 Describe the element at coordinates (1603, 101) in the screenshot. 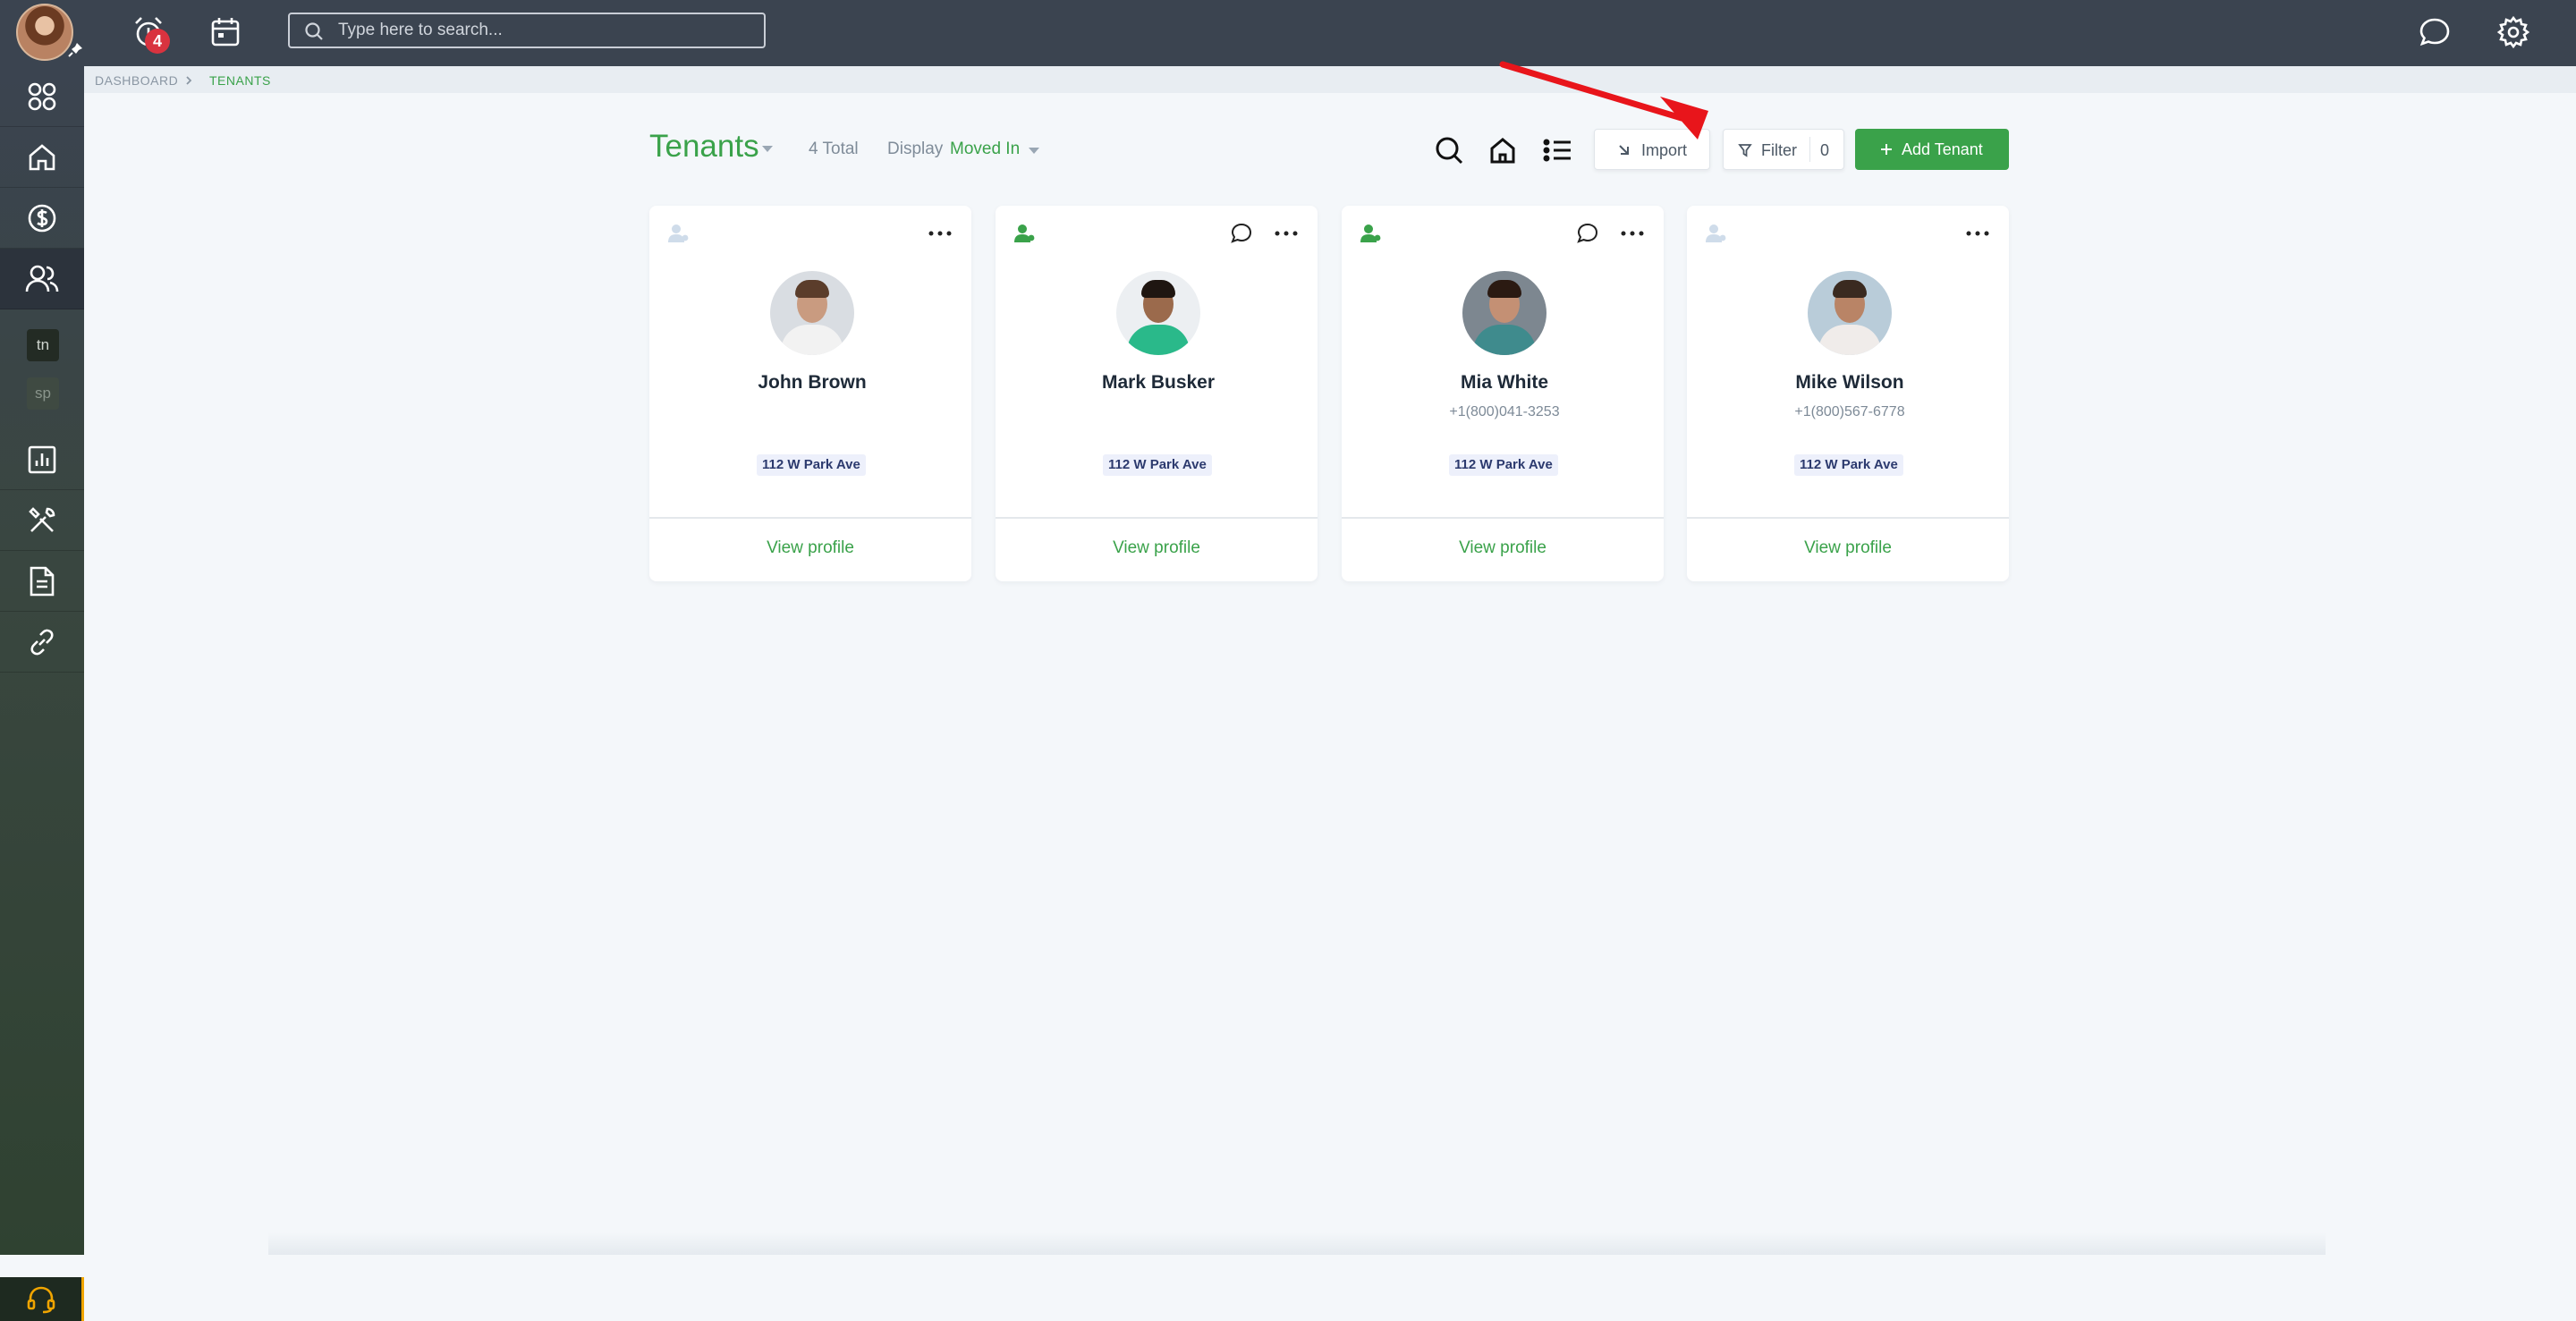

I see `annotation-arrow-icon` at that location.